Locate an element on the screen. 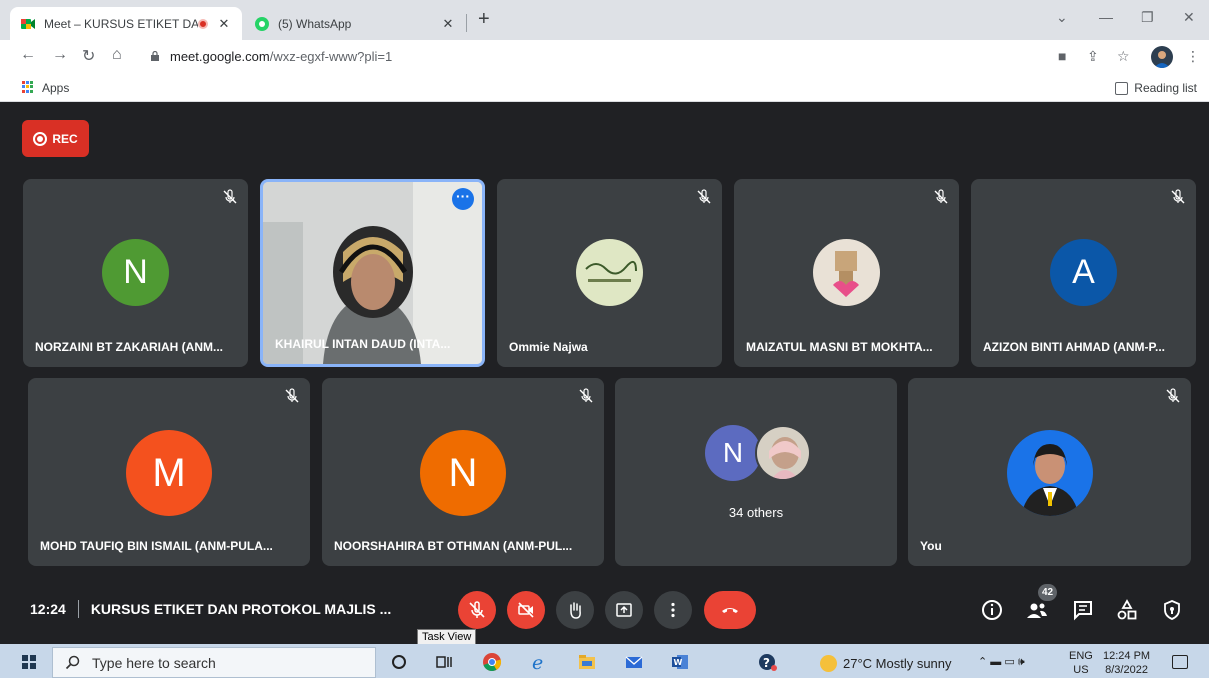 Image resolution: width=1209 pixels, height=678 pixels. avatar: N is located at coordinates (463, 473).